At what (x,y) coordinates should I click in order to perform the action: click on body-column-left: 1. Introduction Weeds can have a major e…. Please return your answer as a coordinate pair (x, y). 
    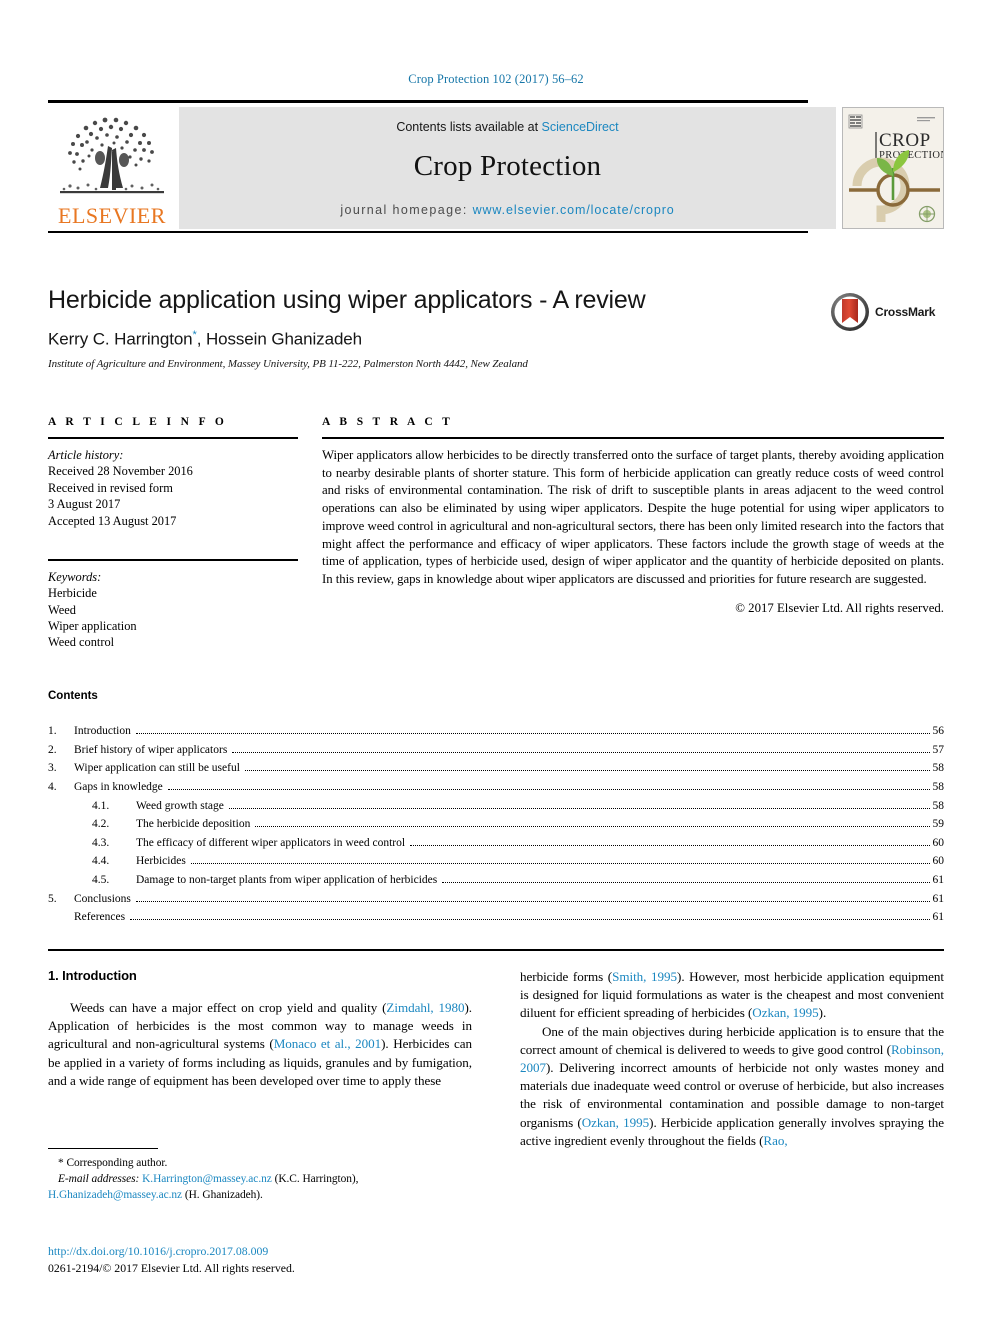
    Looking at the image, I should click on (260, 1059).